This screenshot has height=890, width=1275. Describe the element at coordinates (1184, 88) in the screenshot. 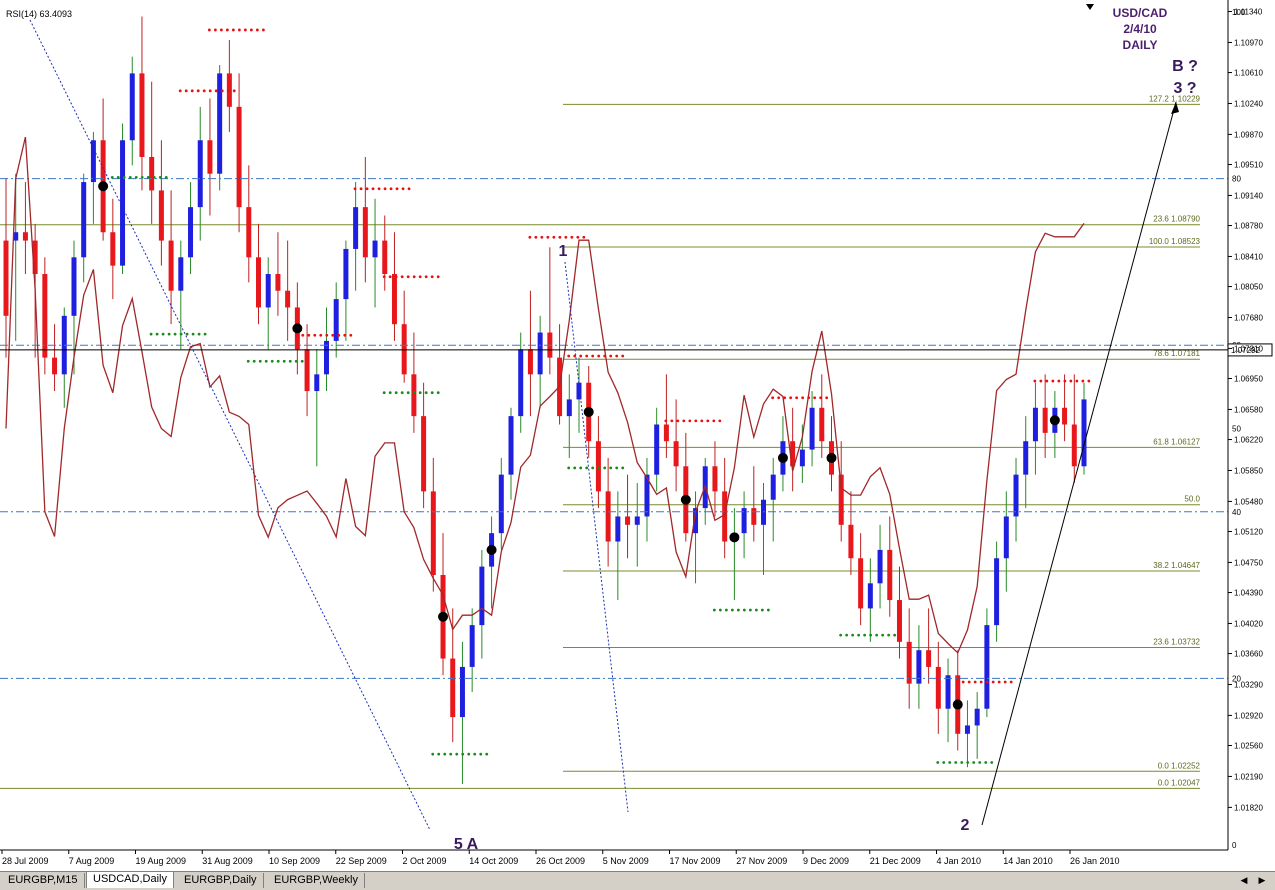

I see `wave-label-3: 3 ?` at that location.